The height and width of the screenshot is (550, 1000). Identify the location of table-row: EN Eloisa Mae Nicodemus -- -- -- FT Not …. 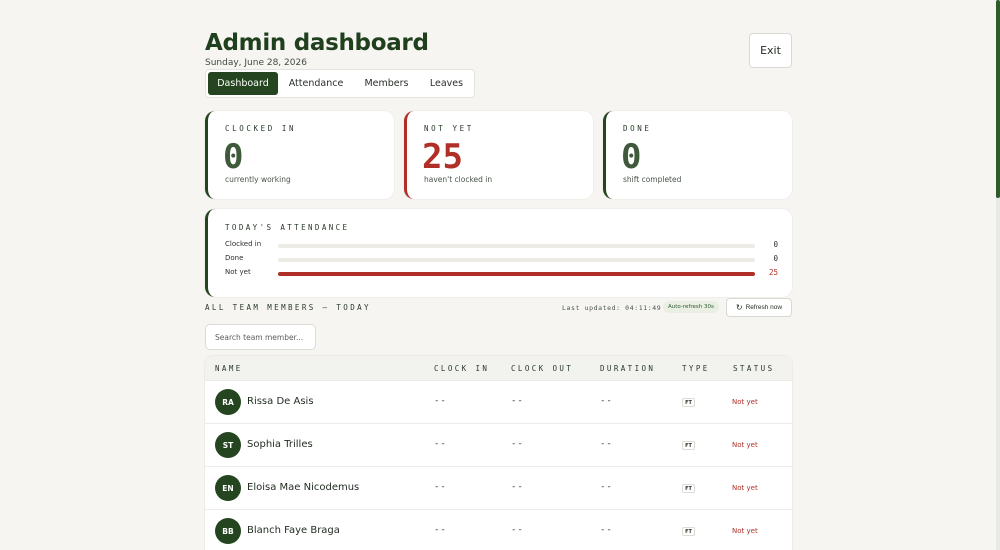
(498, 487).